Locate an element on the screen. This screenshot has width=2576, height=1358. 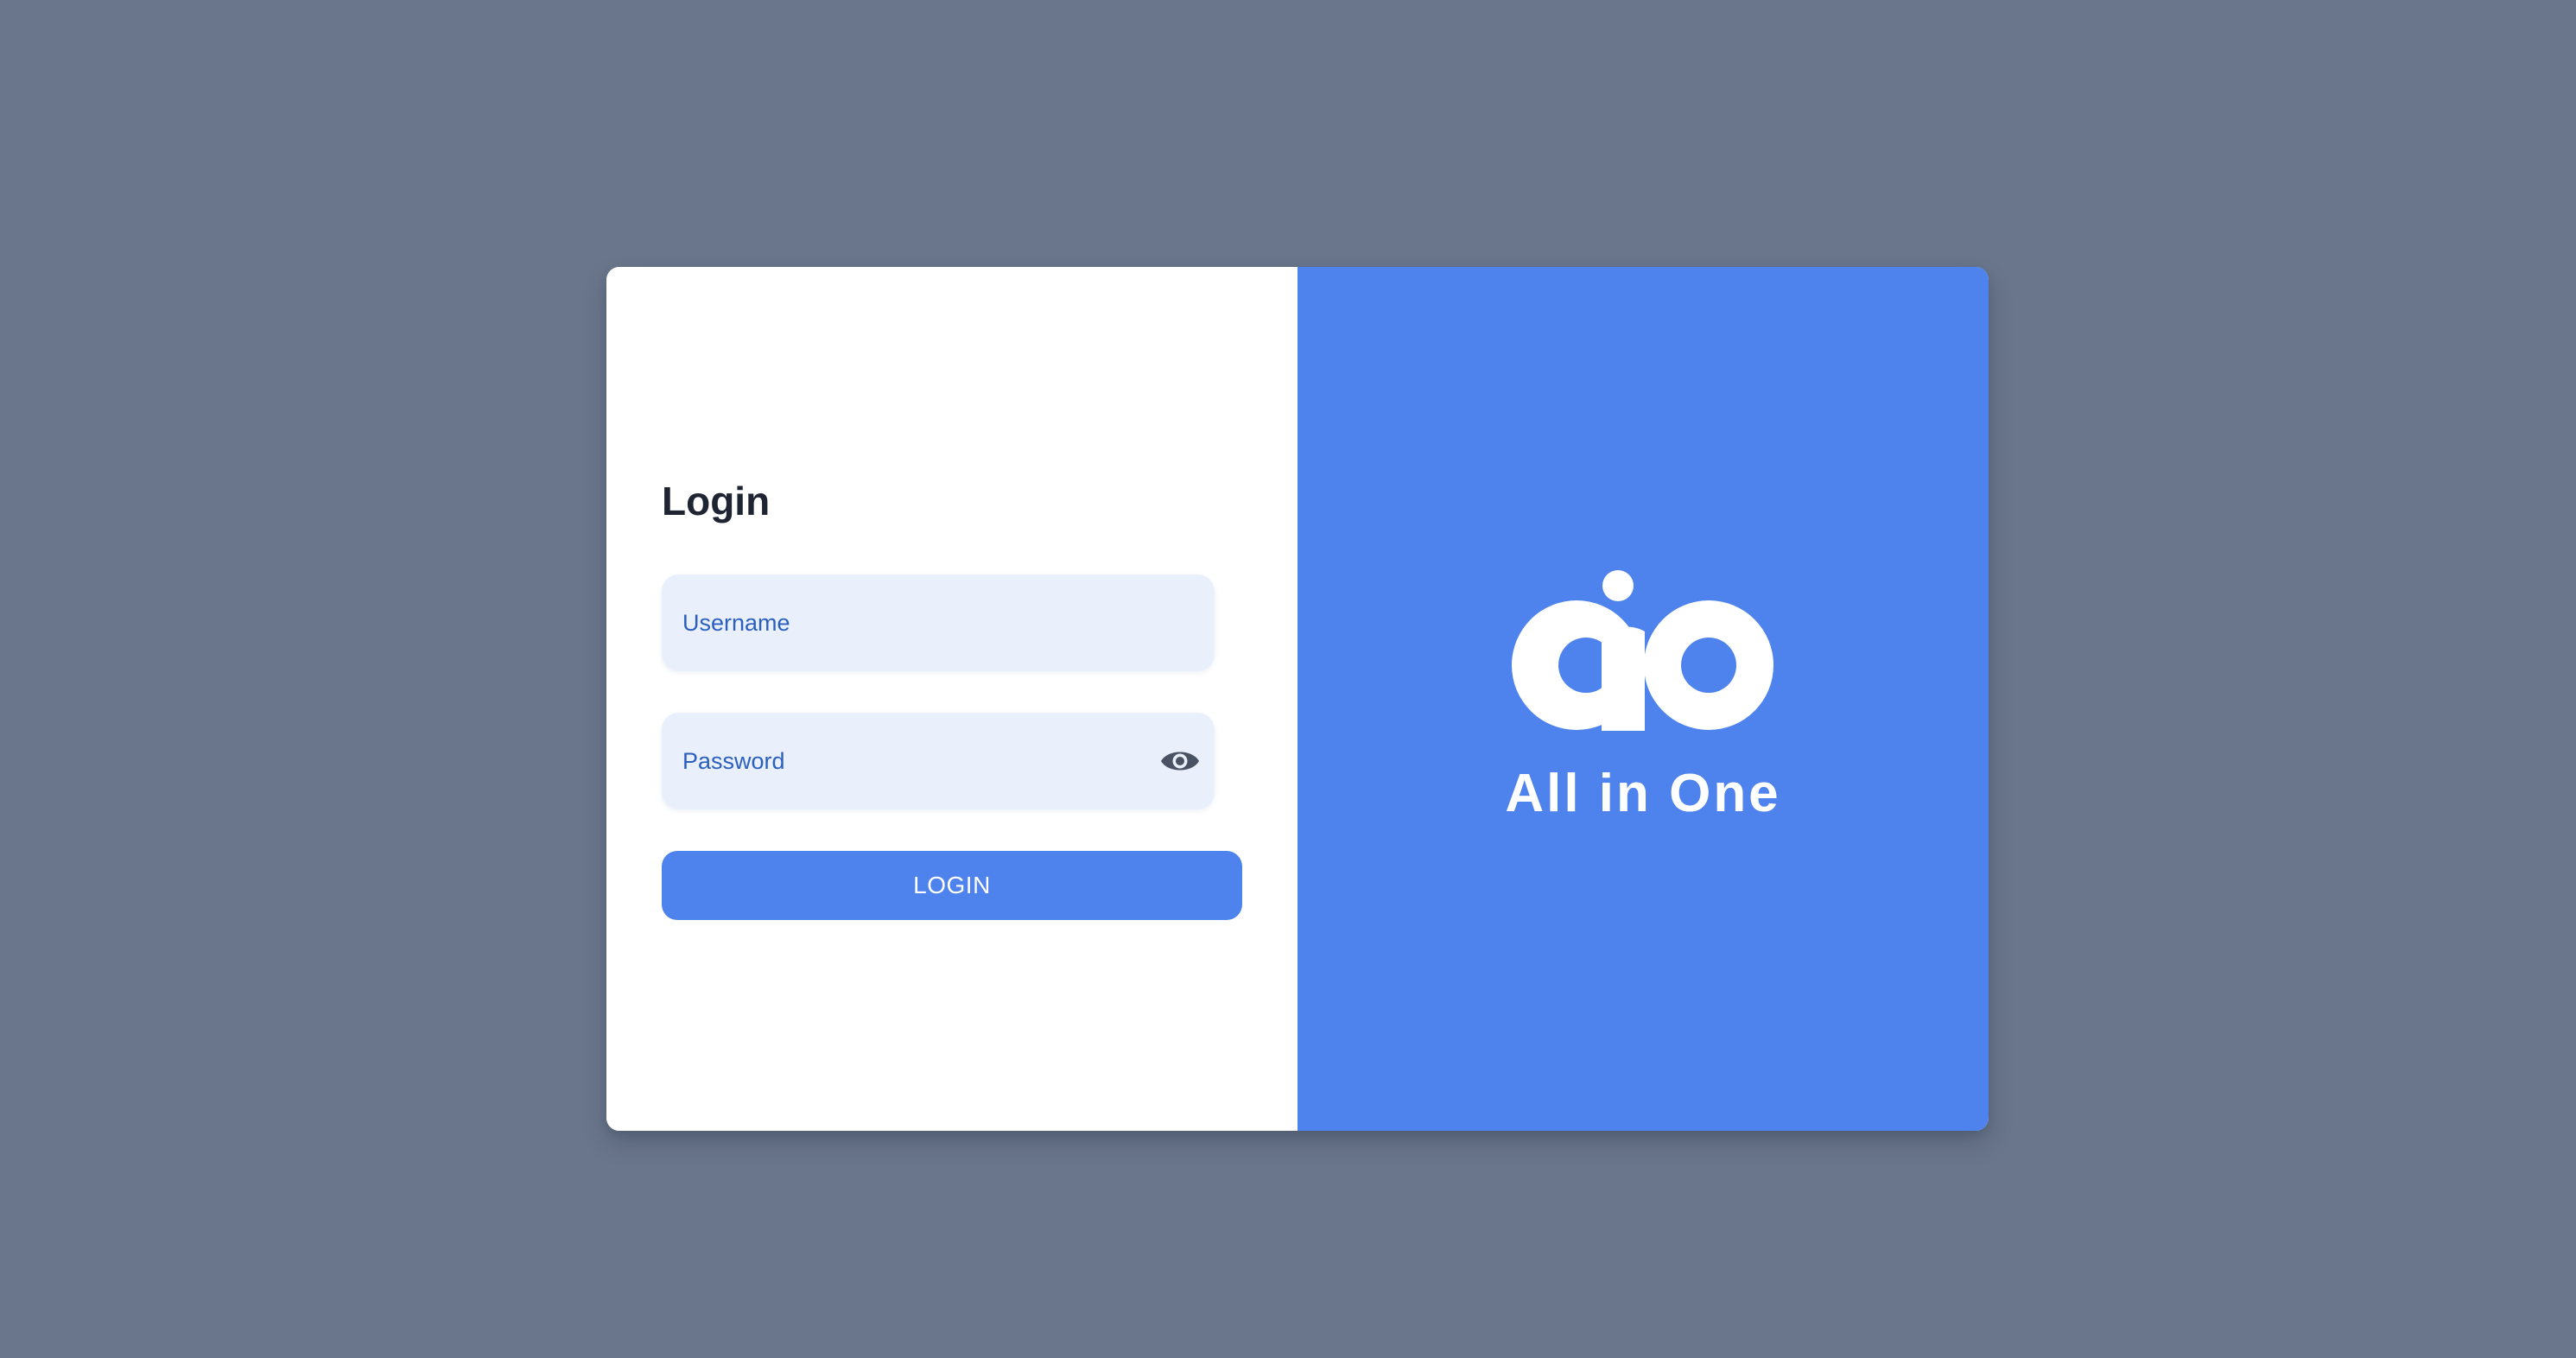
login-button: LOGIN is located at coordinates (952, 885).